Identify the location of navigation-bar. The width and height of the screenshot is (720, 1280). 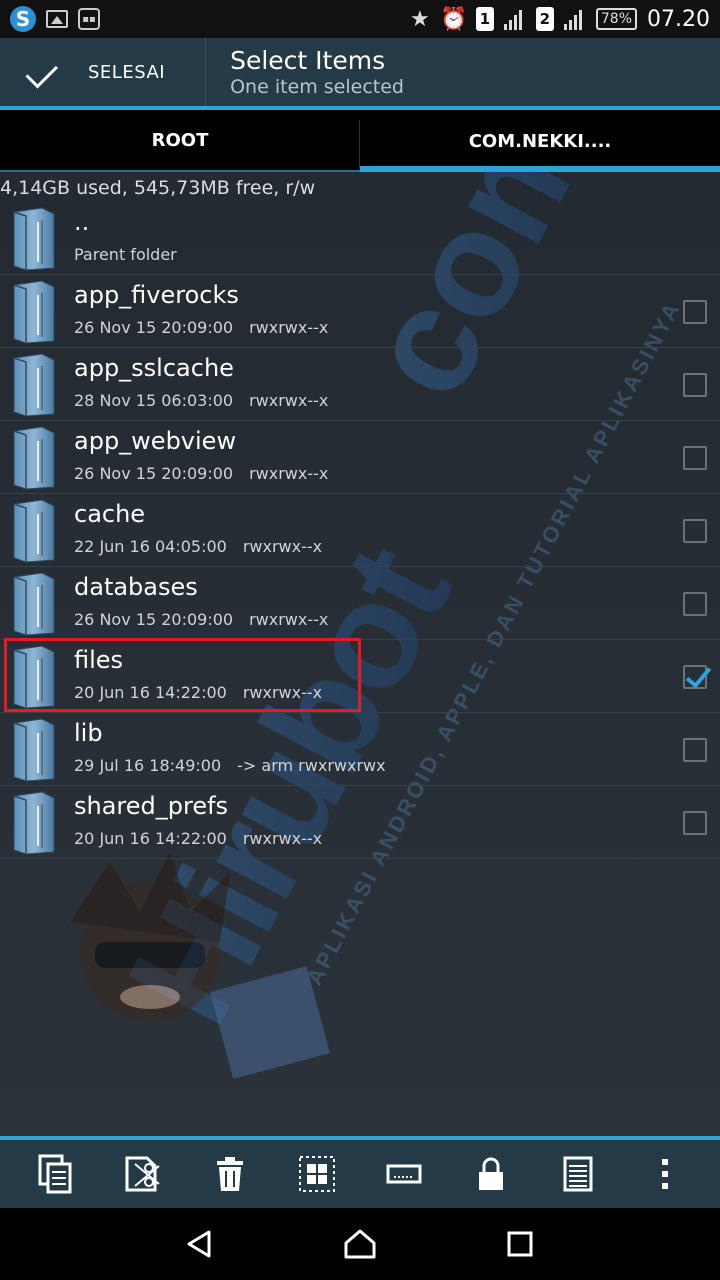
(360, 1244).